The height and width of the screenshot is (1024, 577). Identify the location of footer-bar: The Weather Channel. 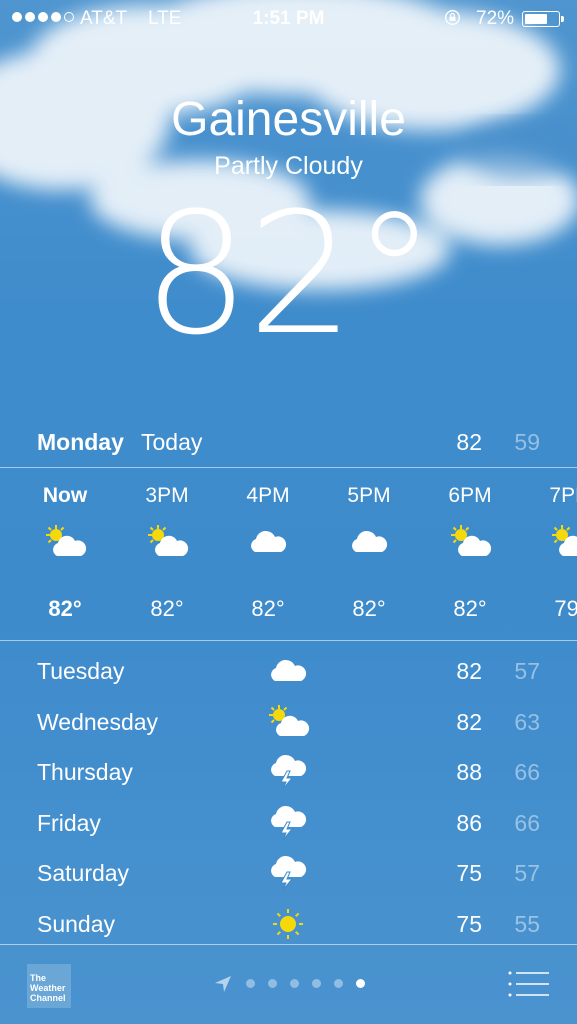
(288, 985).